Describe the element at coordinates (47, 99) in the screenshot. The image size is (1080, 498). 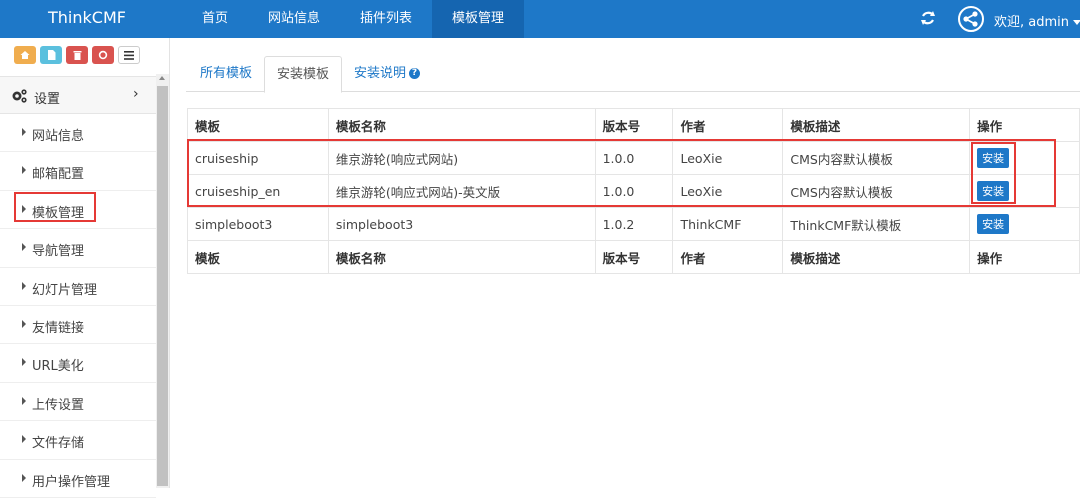
I see `settings-label: 设置` at that location.